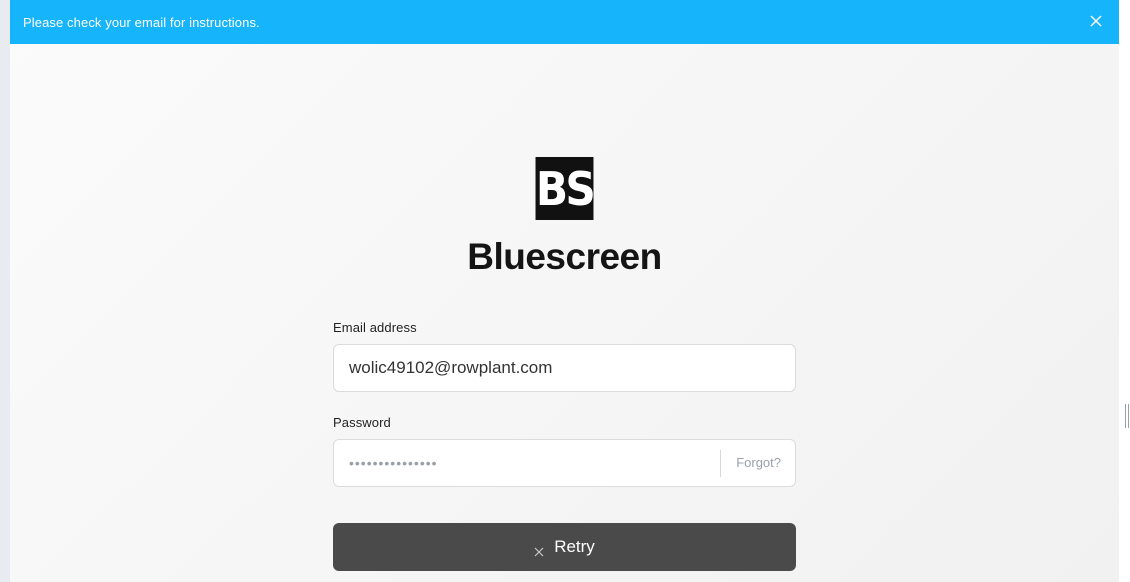 The width and height of the screenshot is (1130, 582). I want to click on password-label: Password, so click(362, 422).